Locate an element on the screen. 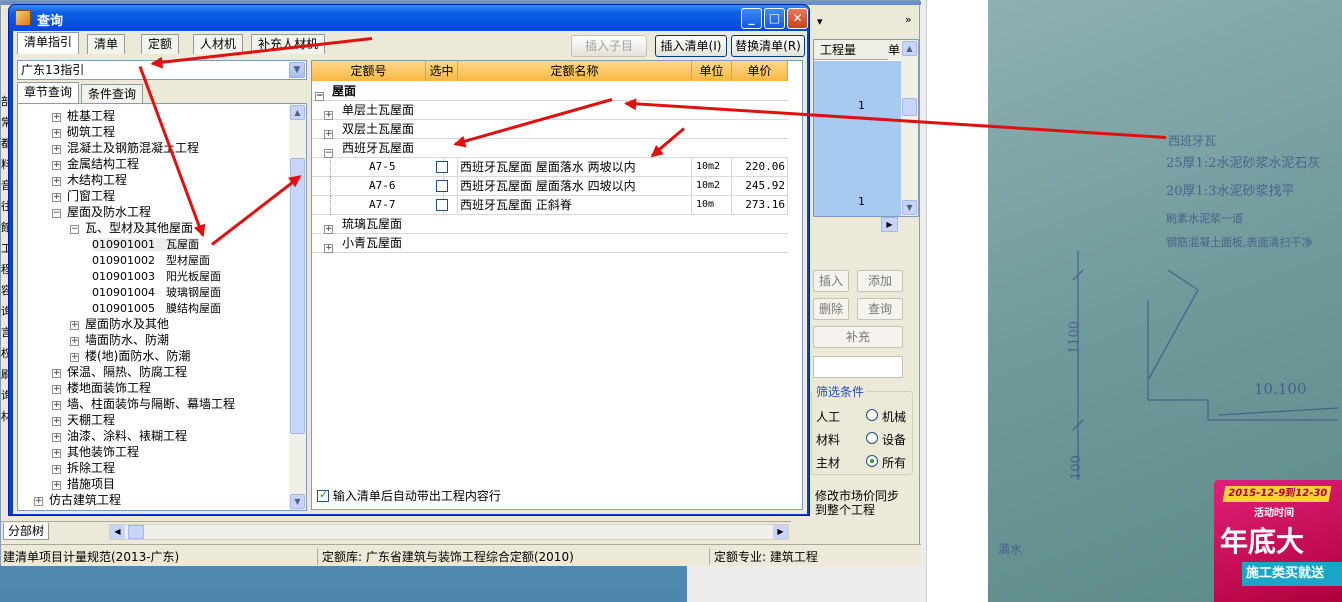 This screenshot has width=1342, height=602. tree-item: + 桩基工程 is located at coordinates (83, 116).